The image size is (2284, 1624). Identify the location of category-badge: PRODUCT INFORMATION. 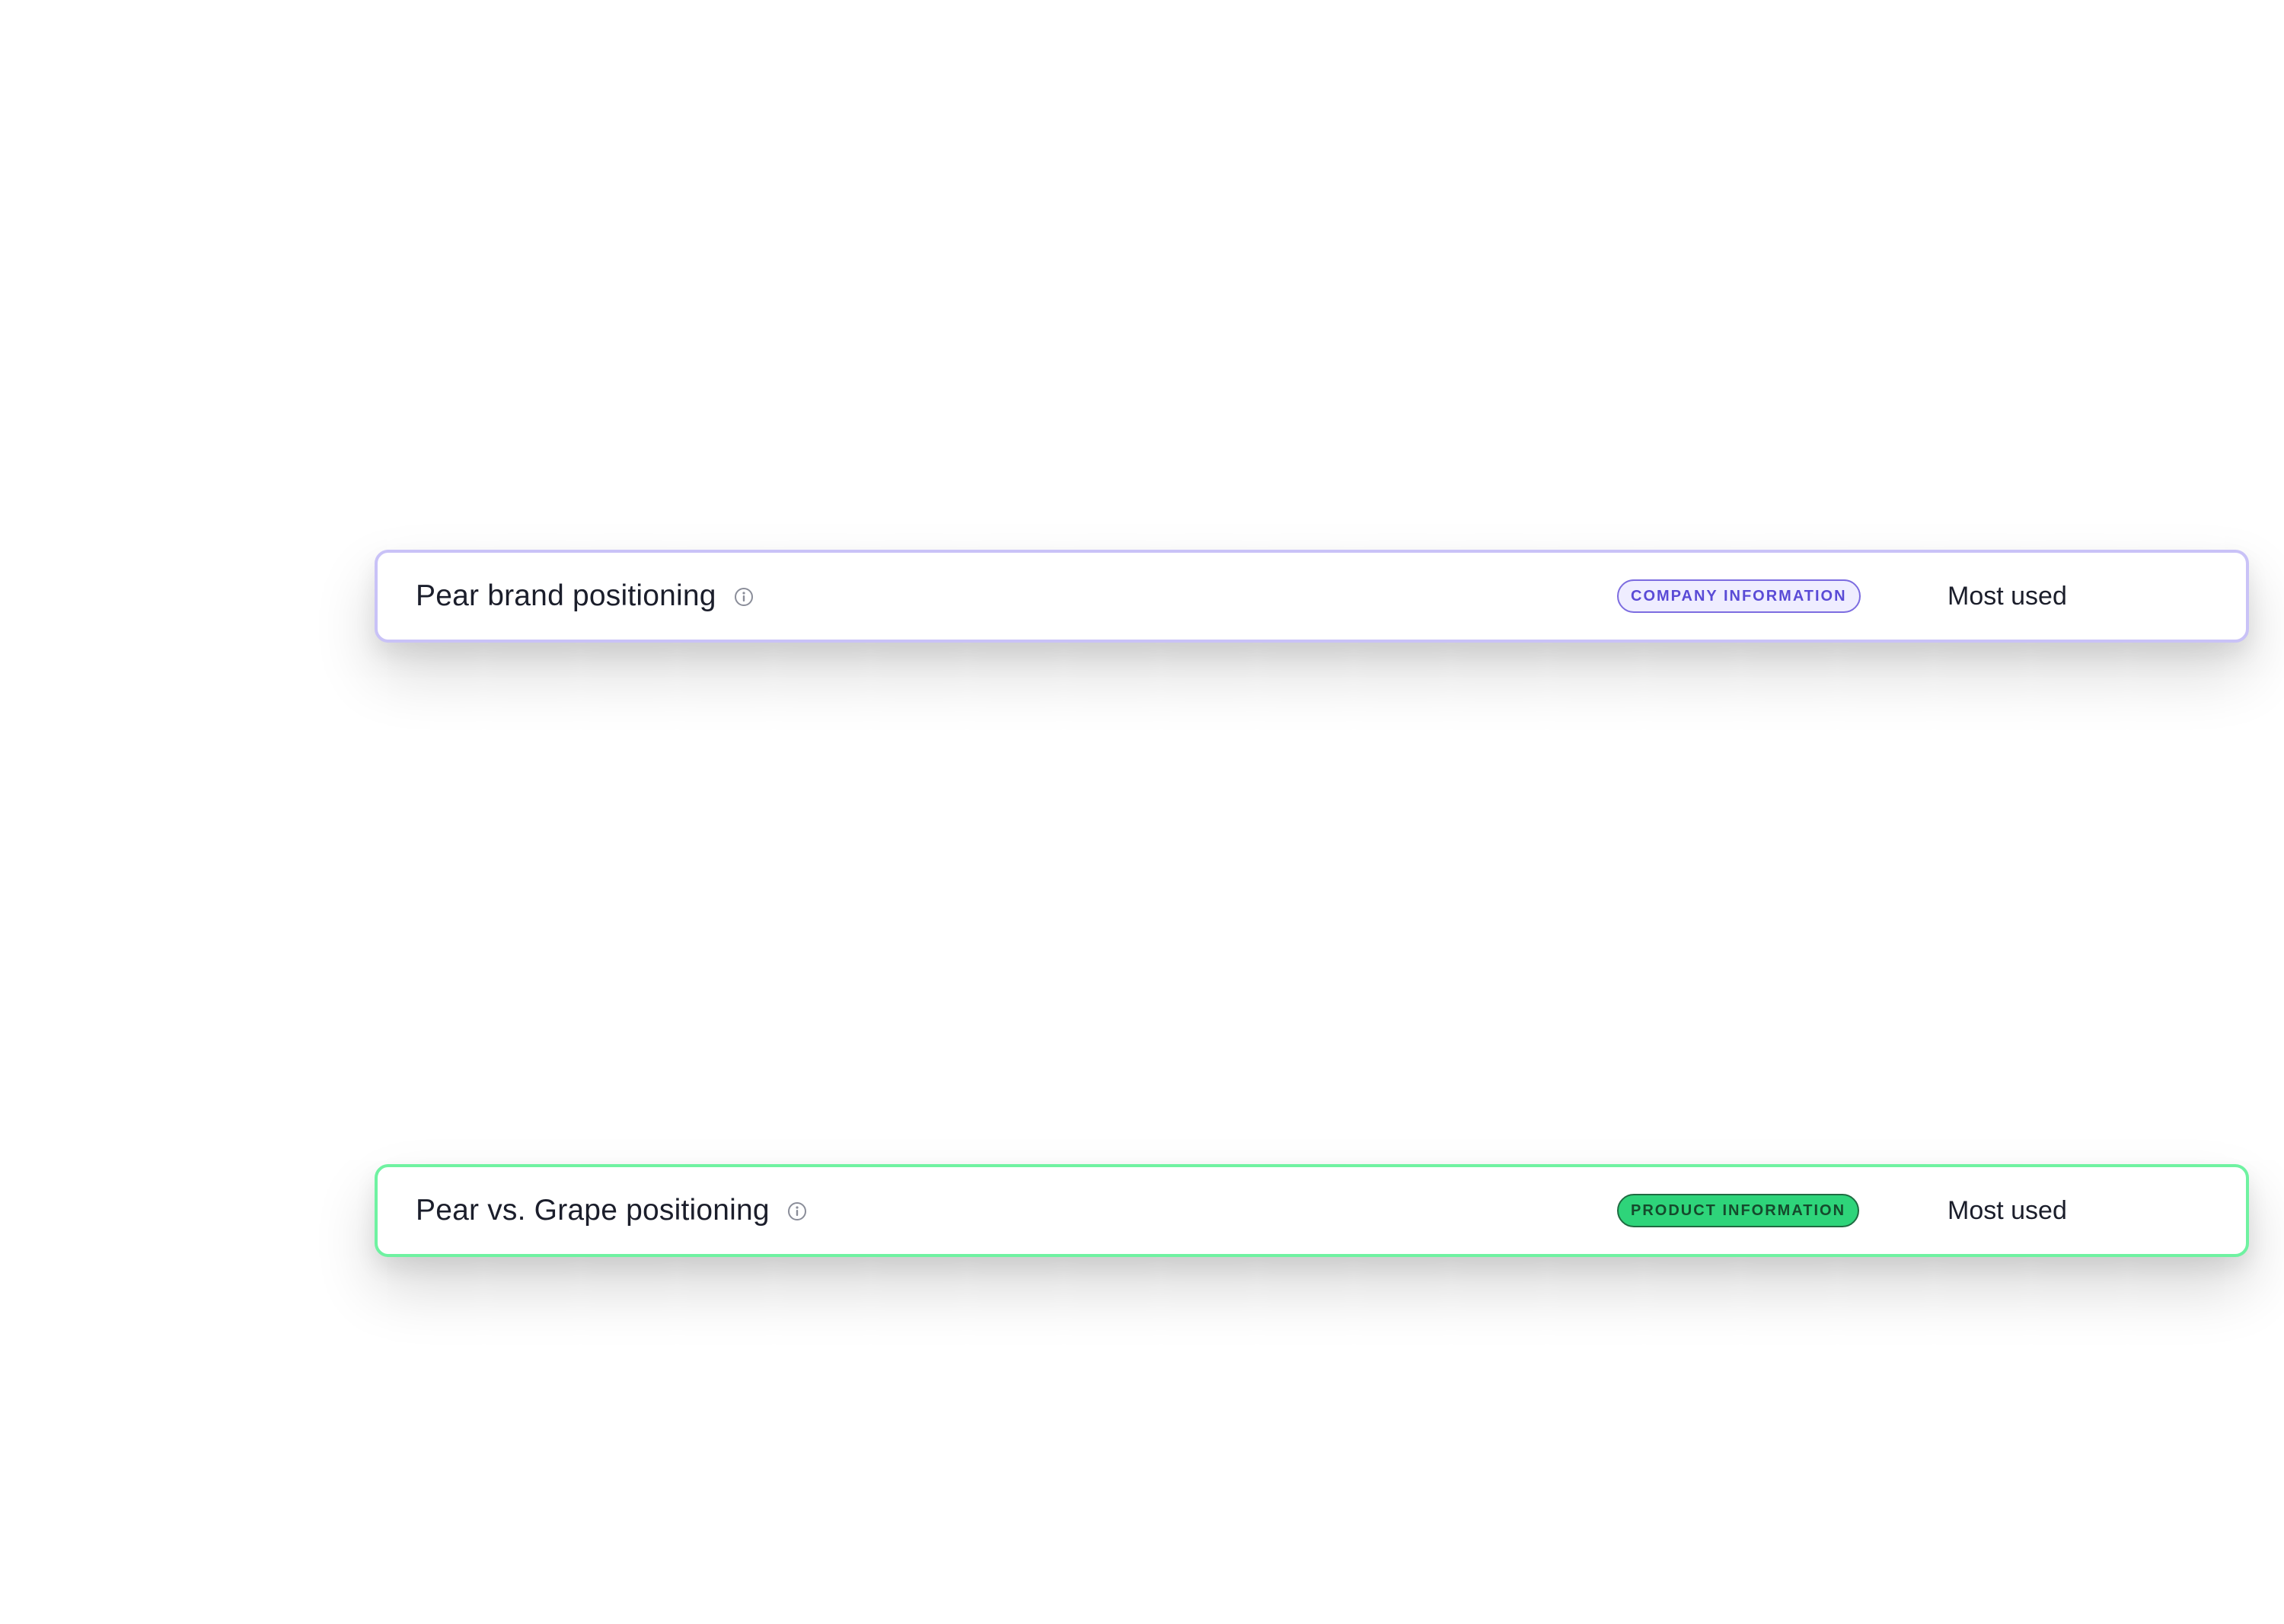
(1738, 1210).